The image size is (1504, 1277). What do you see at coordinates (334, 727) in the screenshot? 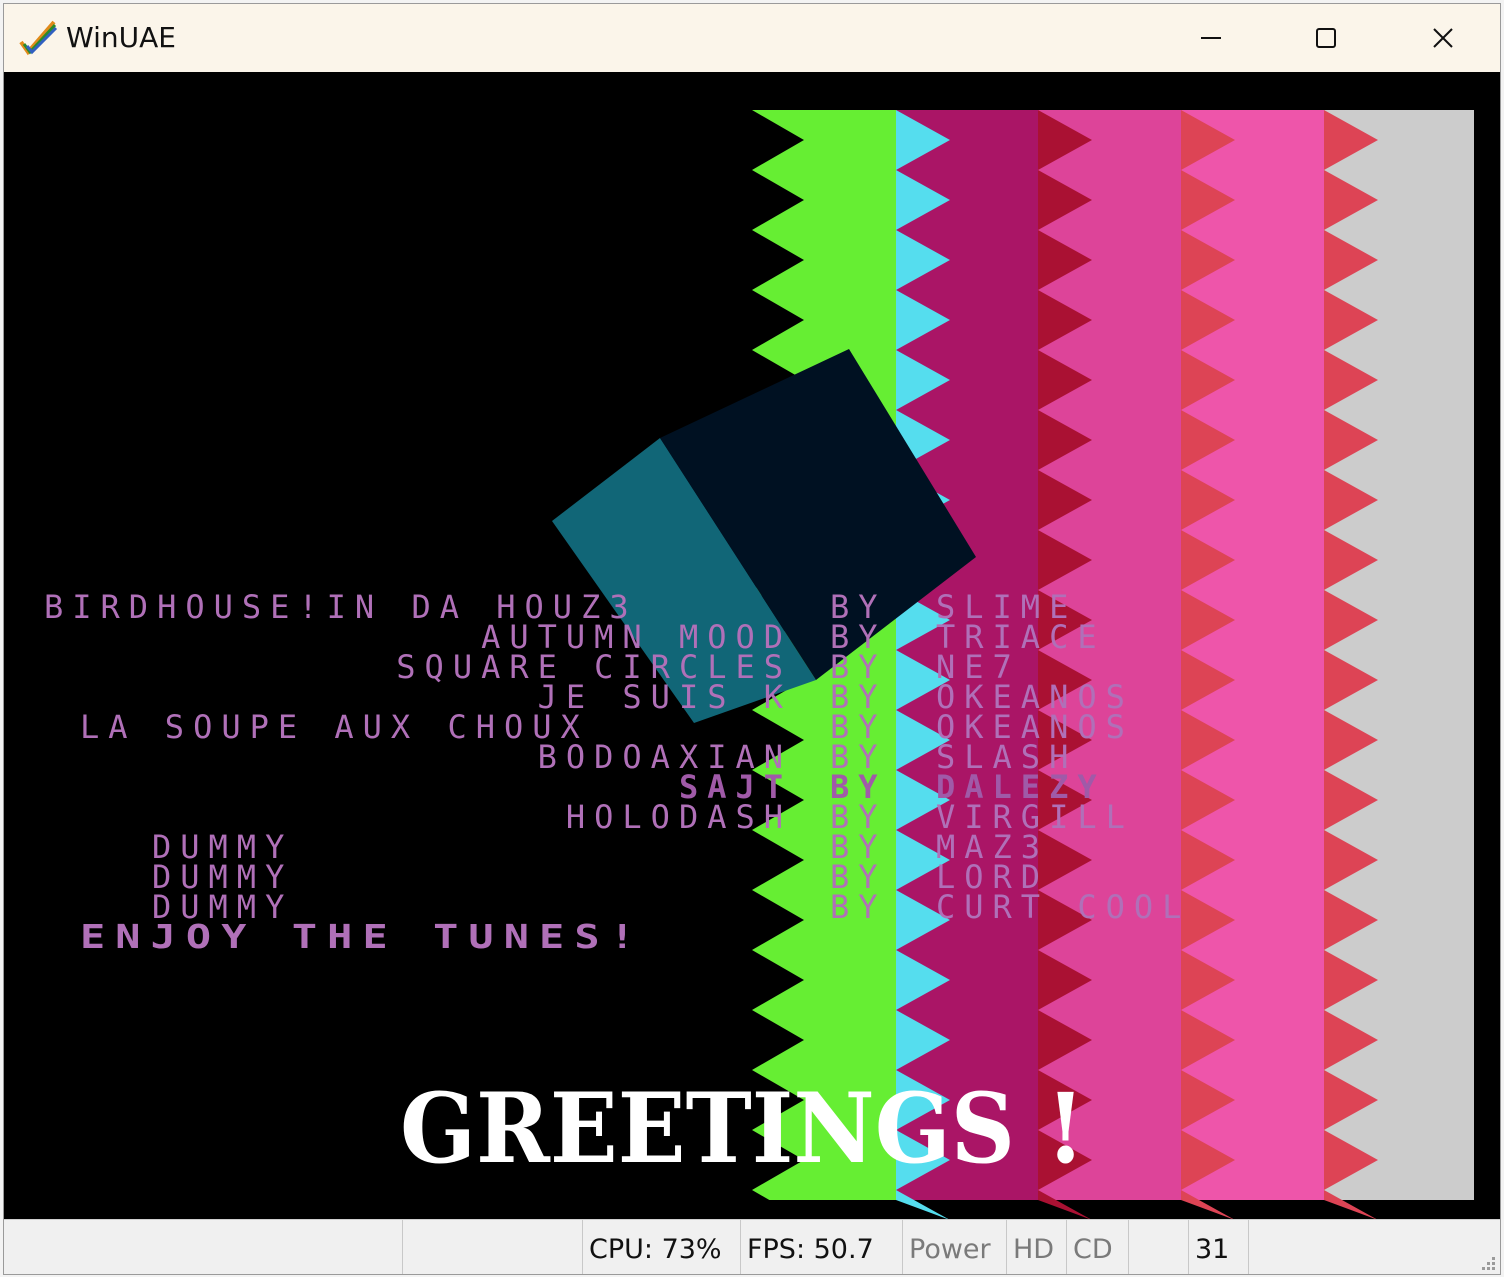
I see `credit-title: LA SOUPE AUX CHOUX` at bounding box center [334, 727].